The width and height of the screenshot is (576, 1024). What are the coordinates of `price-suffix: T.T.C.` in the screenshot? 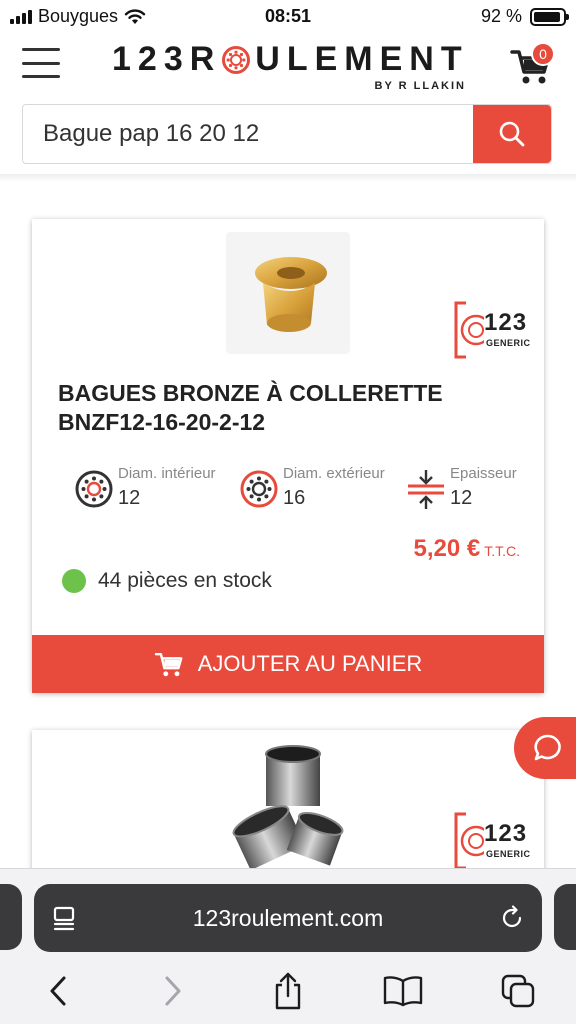 It's located at (502, 551).